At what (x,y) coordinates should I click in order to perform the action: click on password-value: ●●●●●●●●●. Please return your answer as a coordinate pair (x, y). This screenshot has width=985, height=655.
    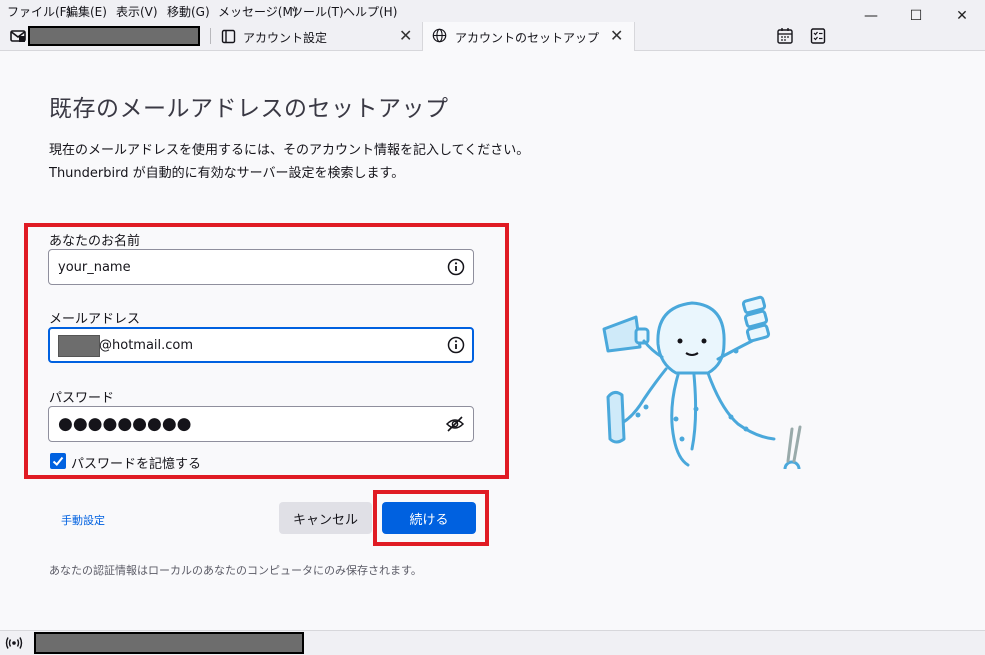
    Looking at the image, I should click on (125, 424).